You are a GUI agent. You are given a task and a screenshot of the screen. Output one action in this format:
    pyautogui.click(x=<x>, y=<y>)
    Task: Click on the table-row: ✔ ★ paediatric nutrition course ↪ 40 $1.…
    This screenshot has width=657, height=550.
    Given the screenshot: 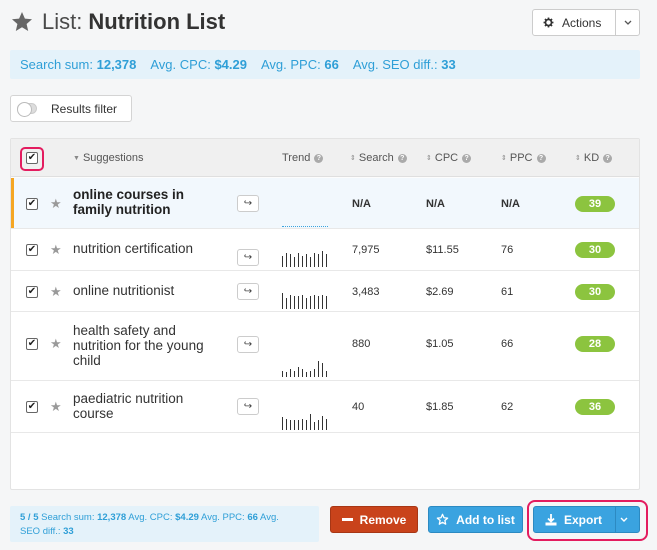 What is the action you would take?
    pyautogui.click(x=325, y=407)
    